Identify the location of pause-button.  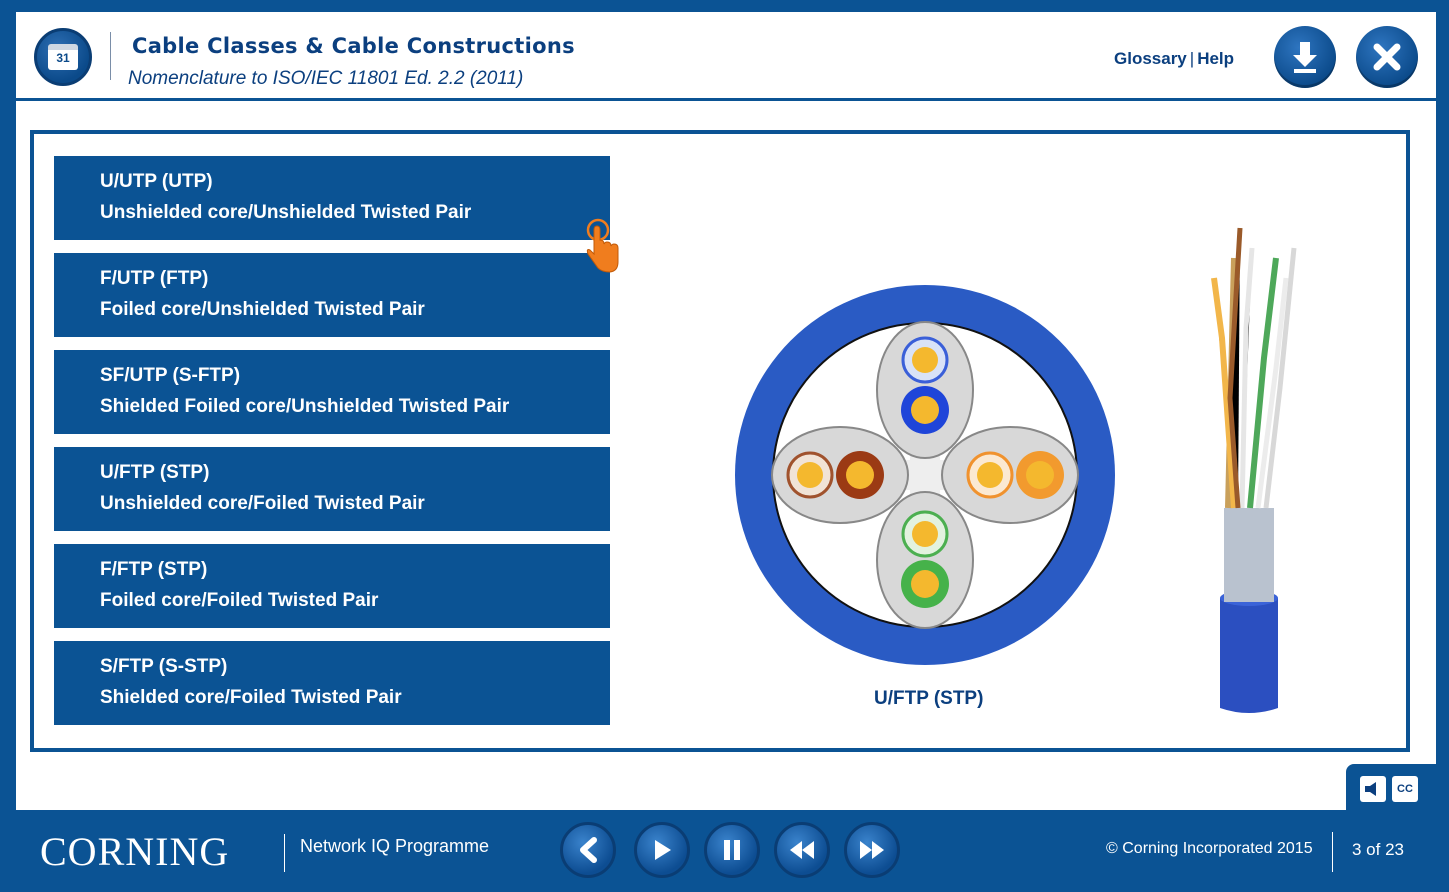
(732, 850).